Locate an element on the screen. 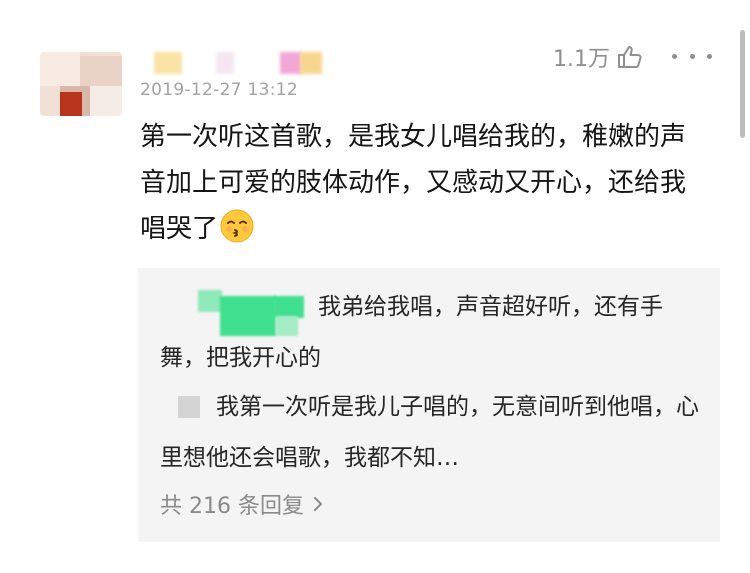 This screenshot has height=573, width=750. more-dots-icon is located at coordinates (692, 56).